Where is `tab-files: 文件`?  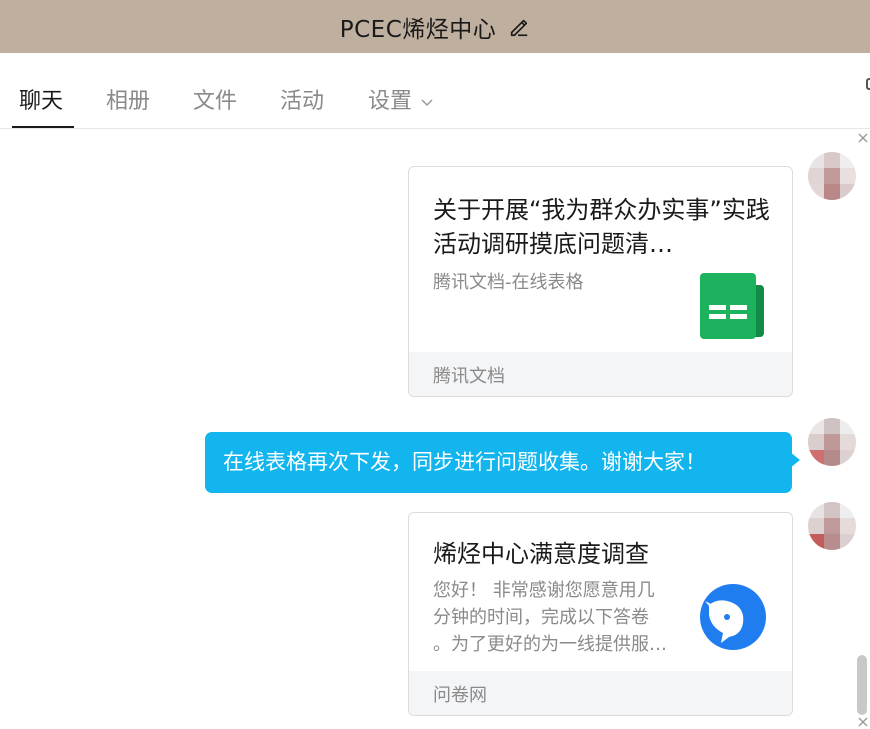 tab-files: 文件 is located at coordinates (215, 99).